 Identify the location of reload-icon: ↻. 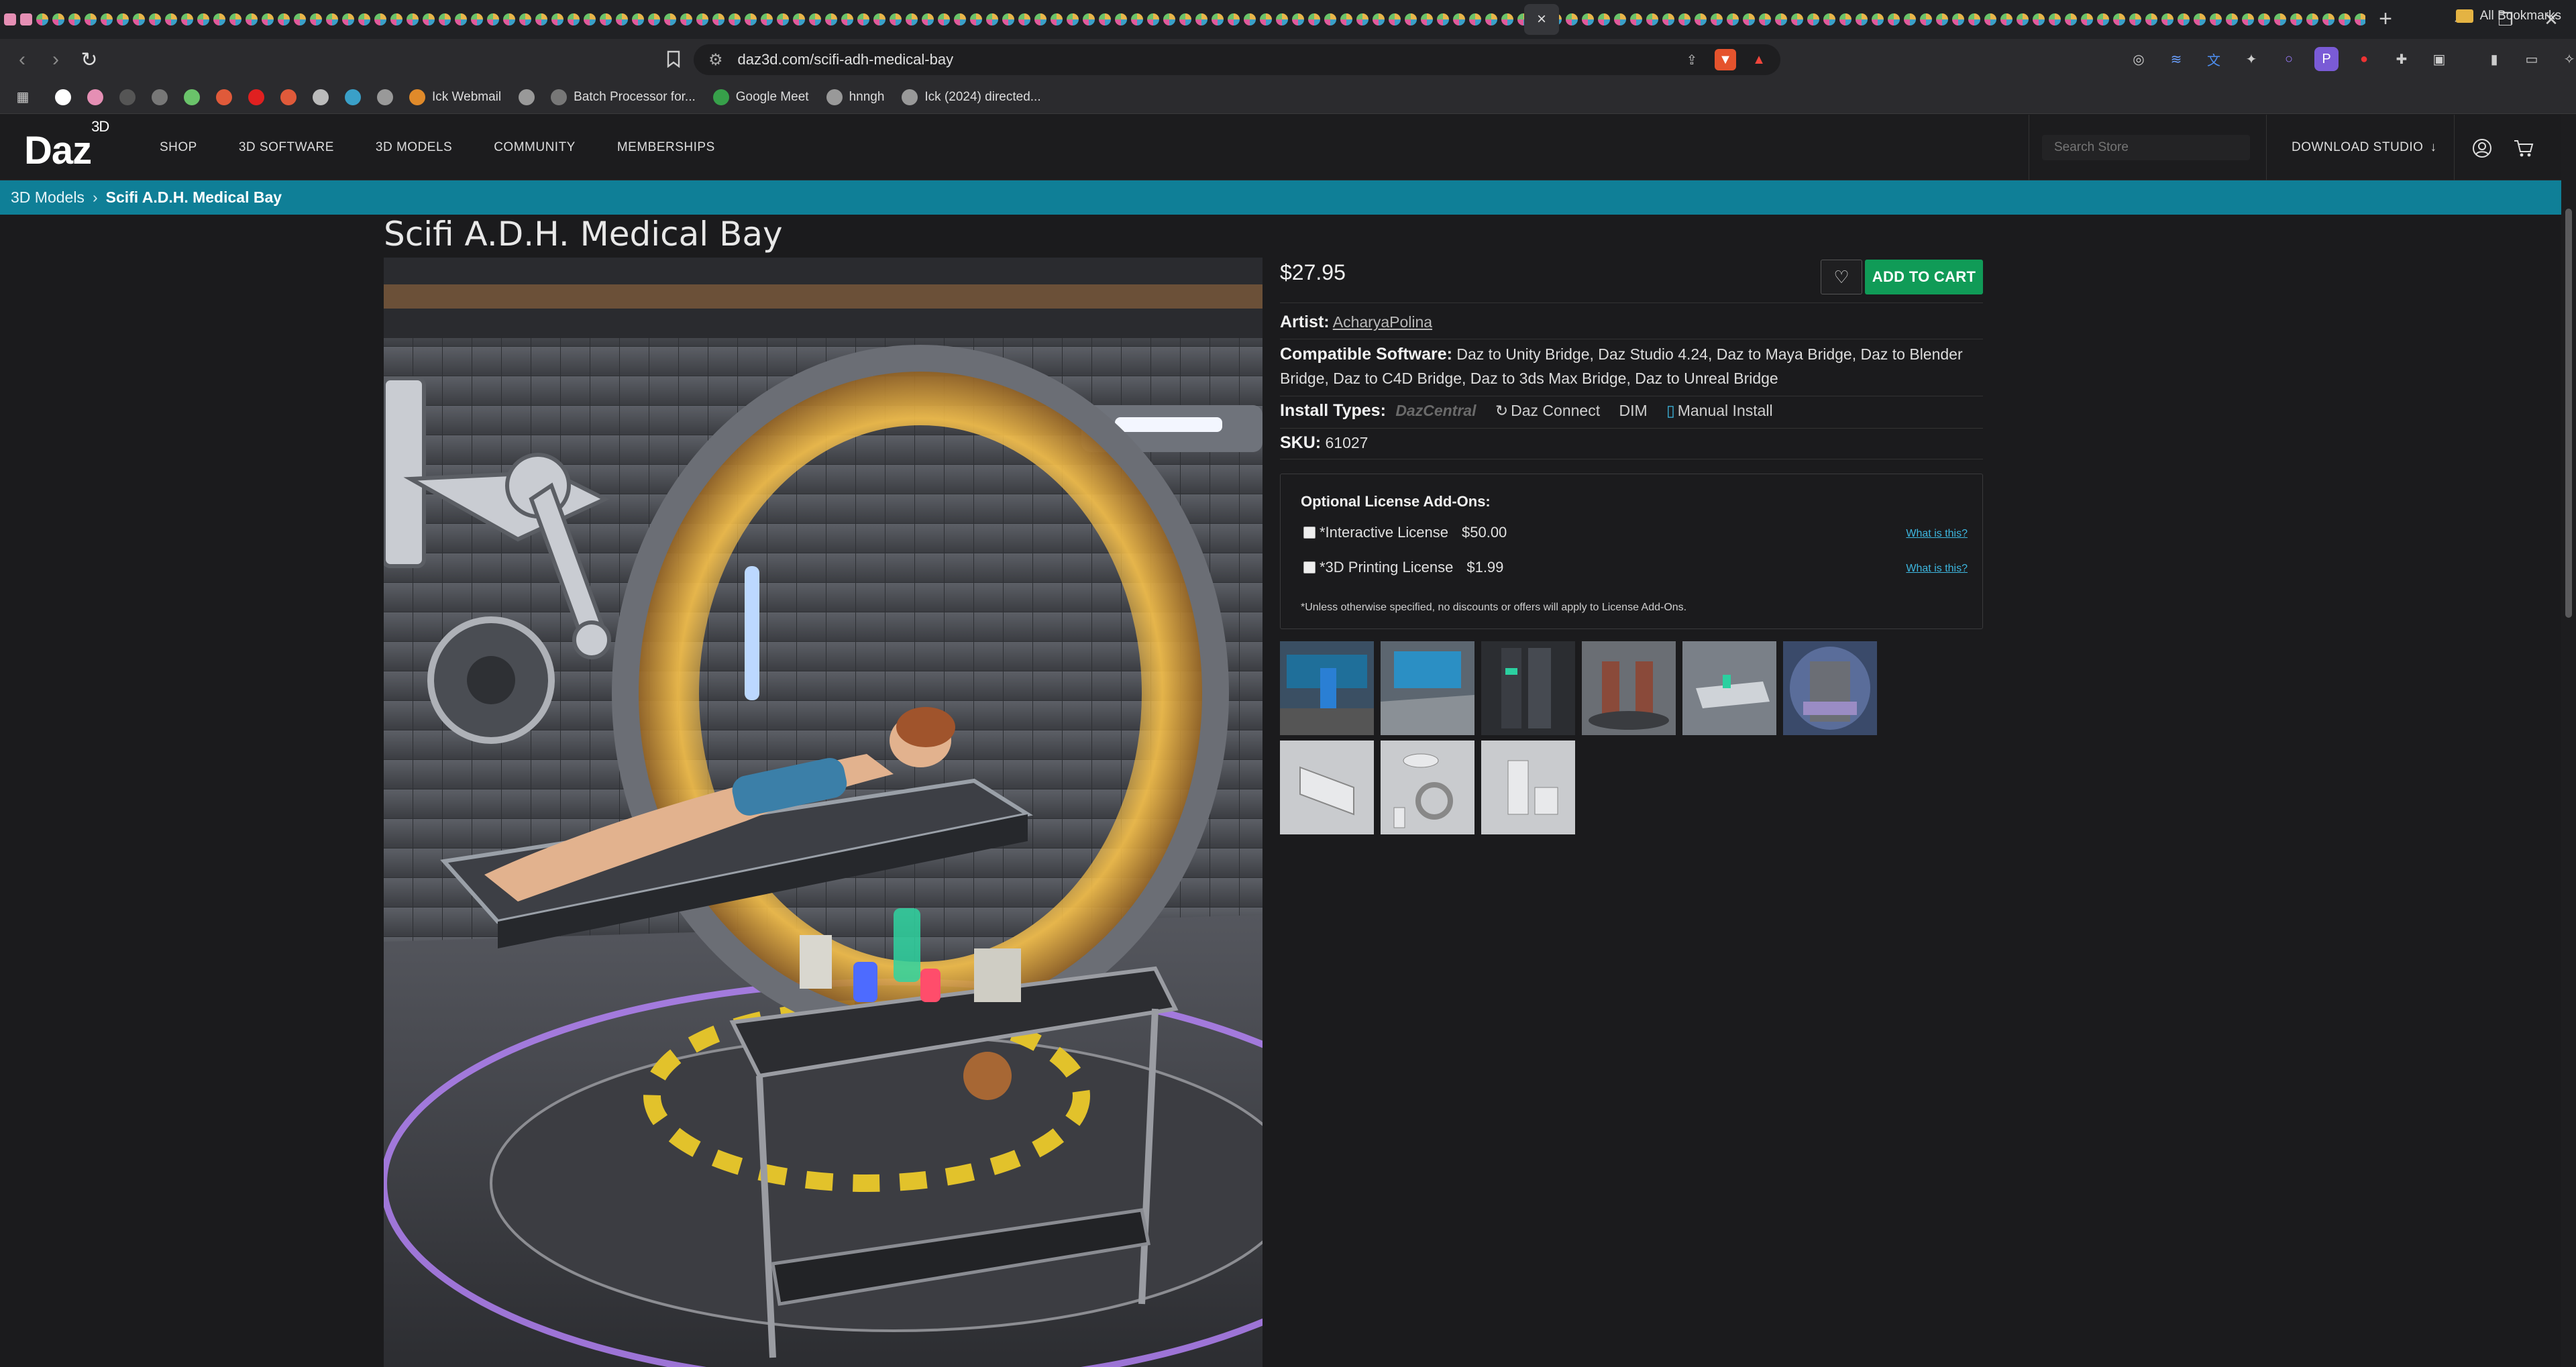
(89, 60).